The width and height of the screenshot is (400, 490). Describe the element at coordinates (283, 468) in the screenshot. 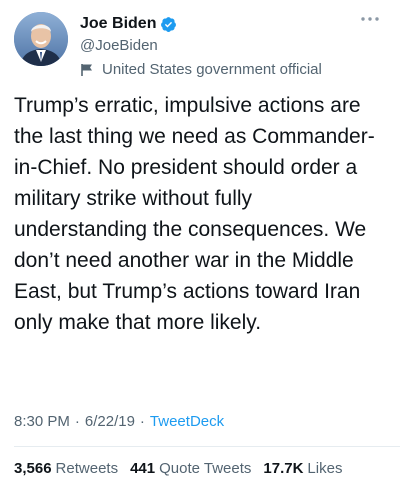

I see `likes-count: 17.7K` at that location.